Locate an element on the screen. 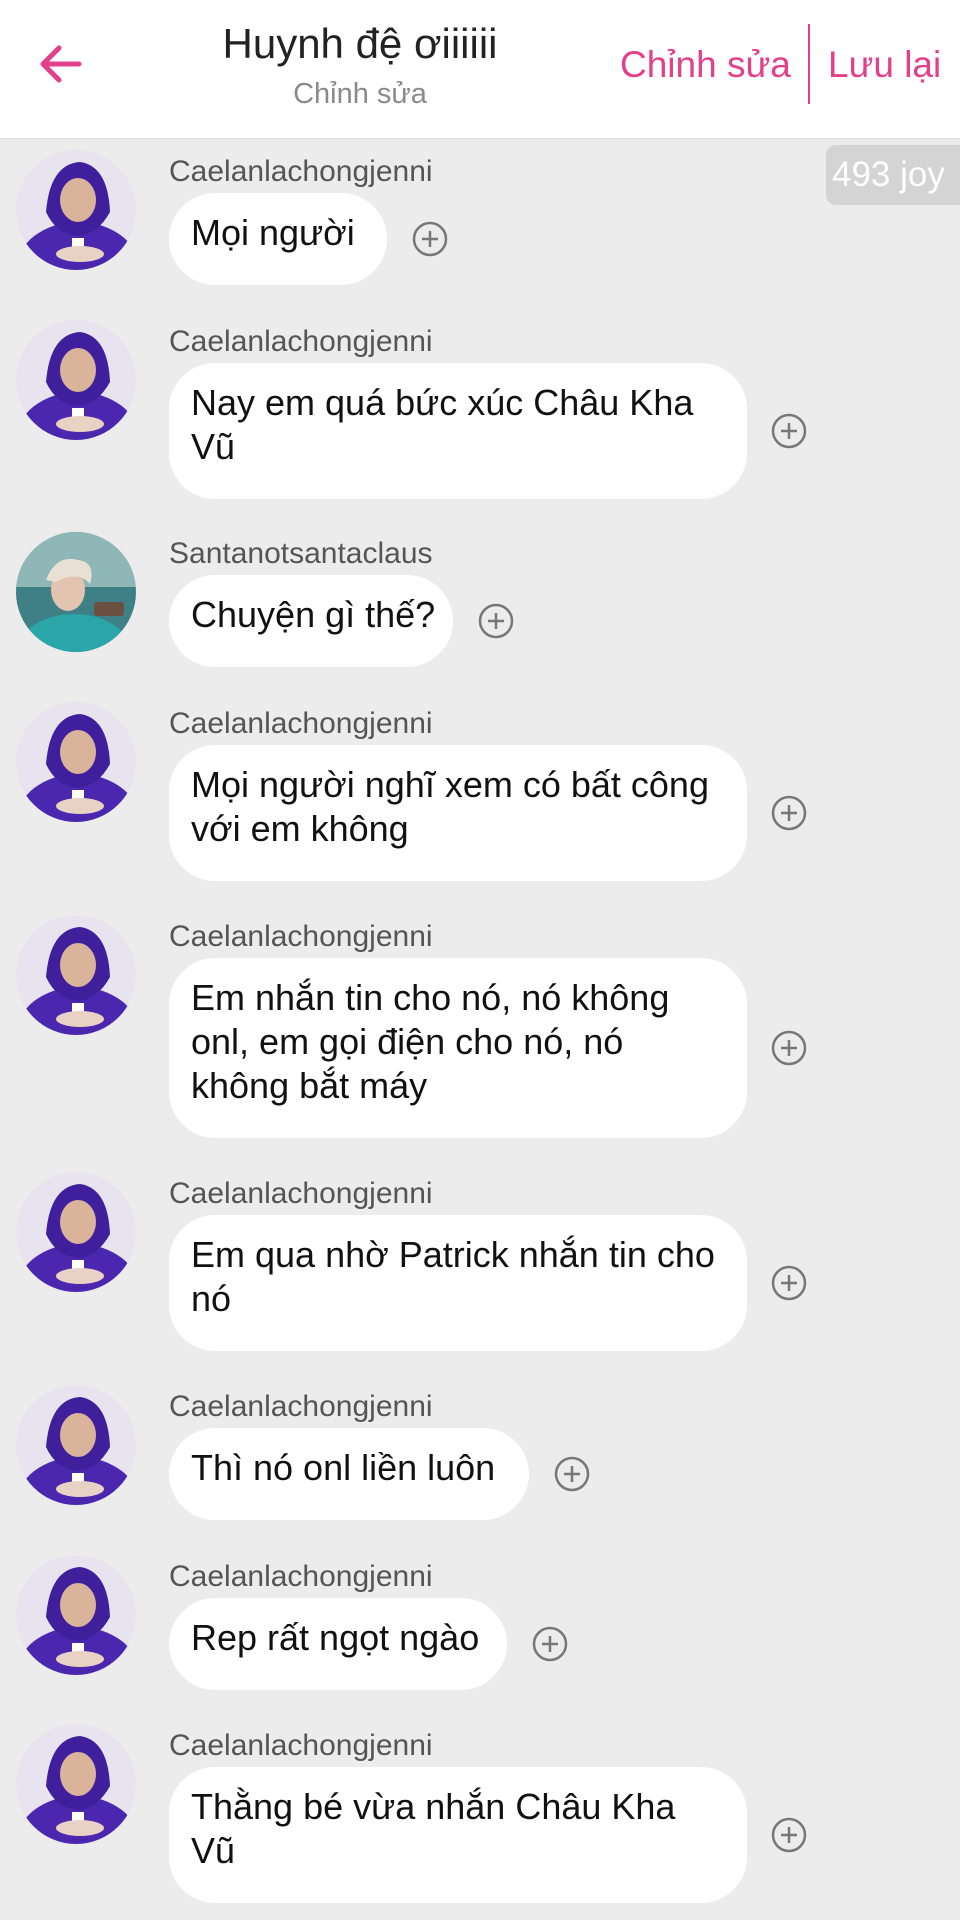 This screenshot has width=960, height=1920. header-divider is located at coordinates (809, 64).